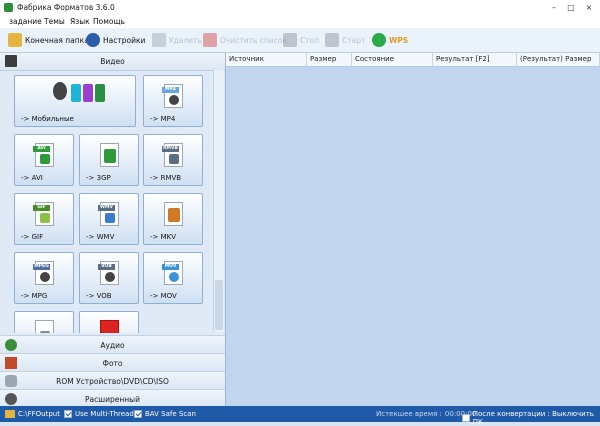  I want to click on window-title: Фабрика Форматов 3.6.0, so click(66, 7).